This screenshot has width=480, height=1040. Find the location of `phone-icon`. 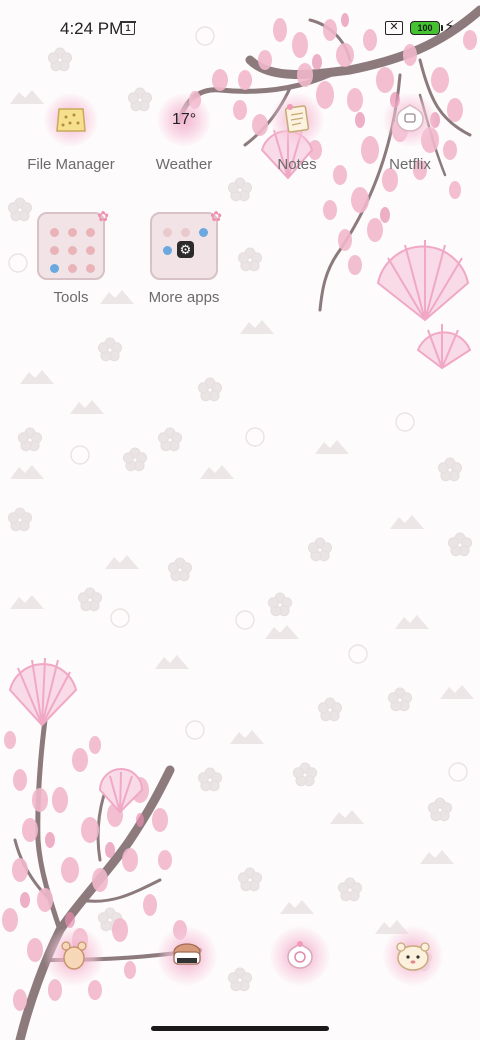

phone-icon is located at coordinates (74, 956).